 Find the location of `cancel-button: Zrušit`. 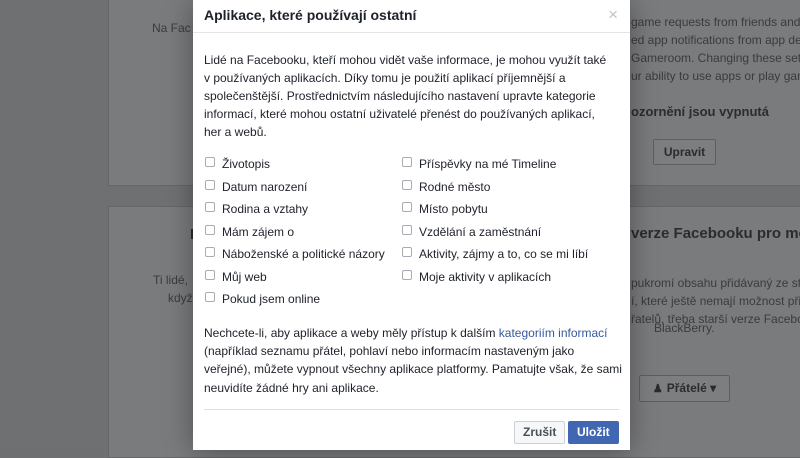

cancel-button: Zrušit is located at coordinates (540, 432).